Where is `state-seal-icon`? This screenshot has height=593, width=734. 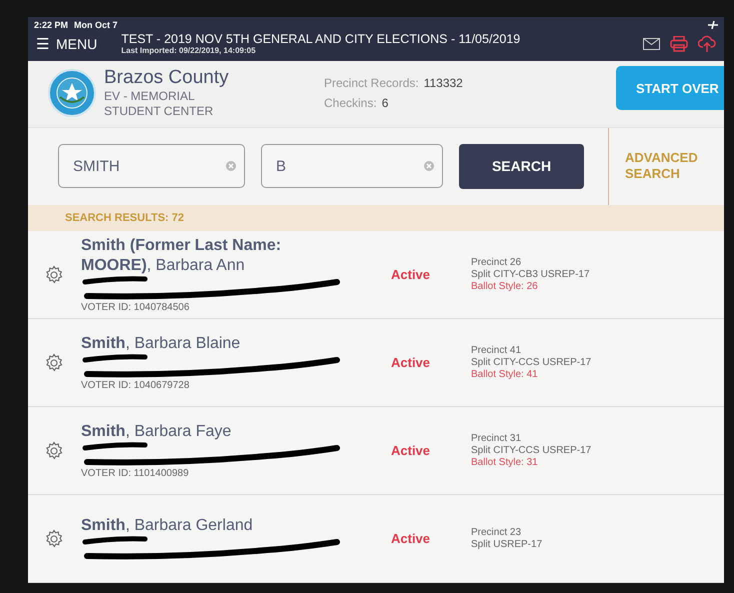 state-seal-icon is located at coordinates (72, 93).